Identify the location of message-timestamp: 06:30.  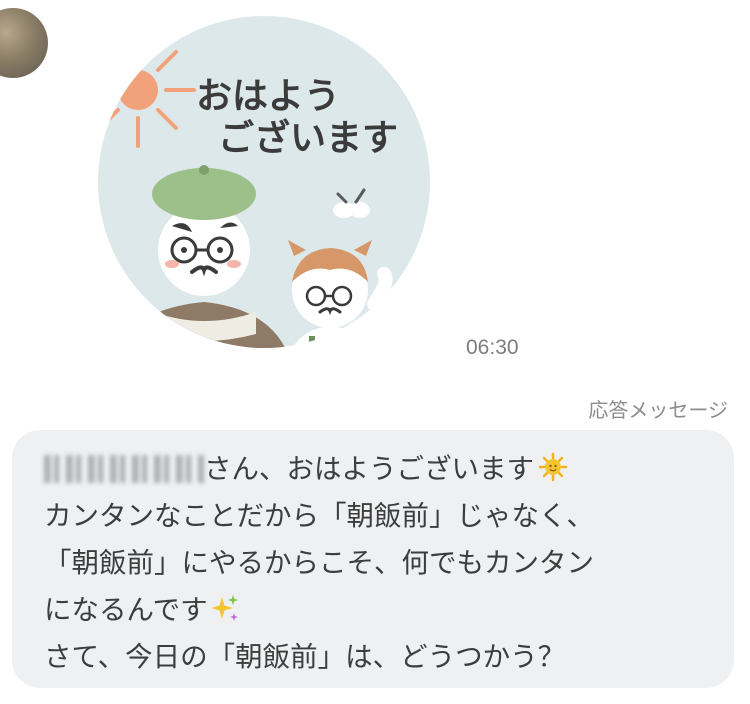
(492, 347).